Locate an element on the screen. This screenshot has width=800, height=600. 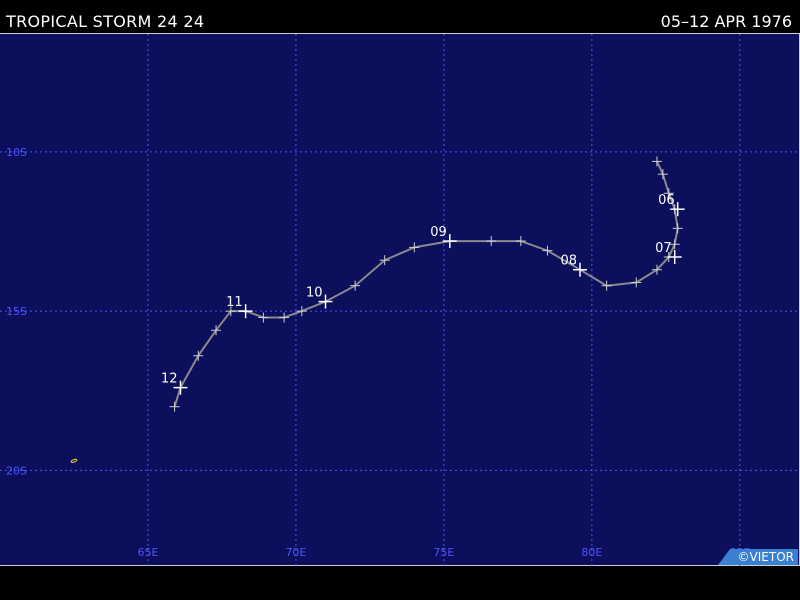
day-label: 12 is located at coordinates (169, 379).